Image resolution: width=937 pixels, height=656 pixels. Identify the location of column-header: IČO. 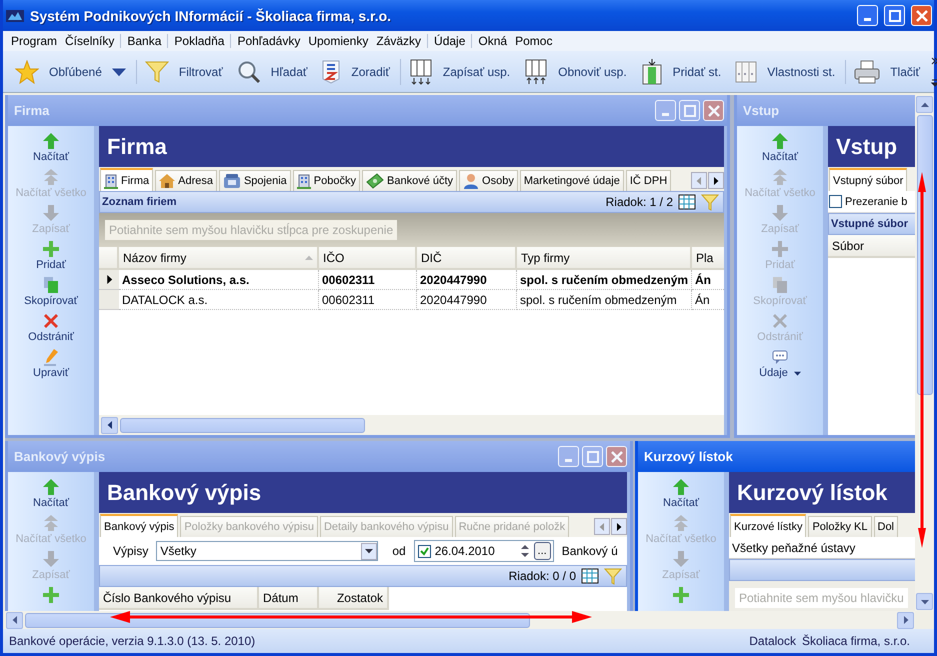
(368, 258).